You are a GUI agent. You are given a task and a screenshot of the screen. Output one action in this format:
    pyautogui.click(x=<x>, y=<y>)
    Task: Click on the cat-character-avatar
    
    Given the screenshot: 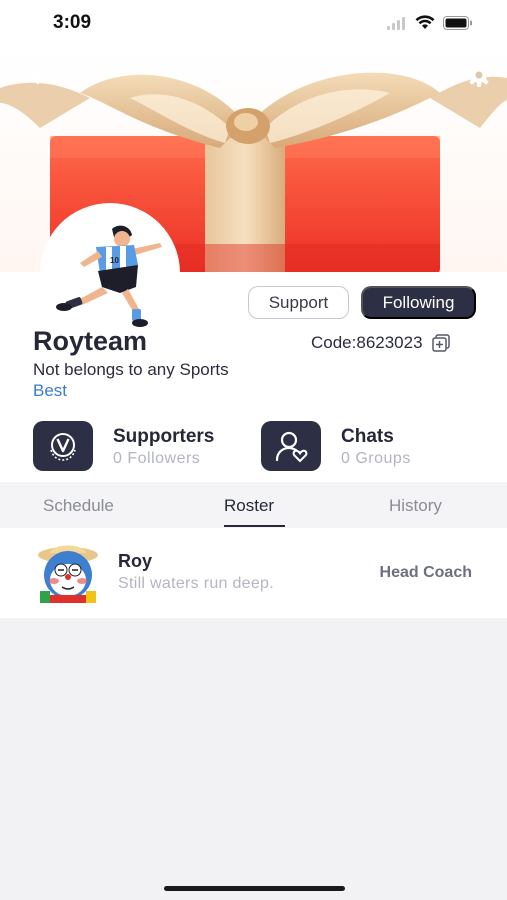 What is the action you would take?
    pyautogui.click(x=68, y=574)
    